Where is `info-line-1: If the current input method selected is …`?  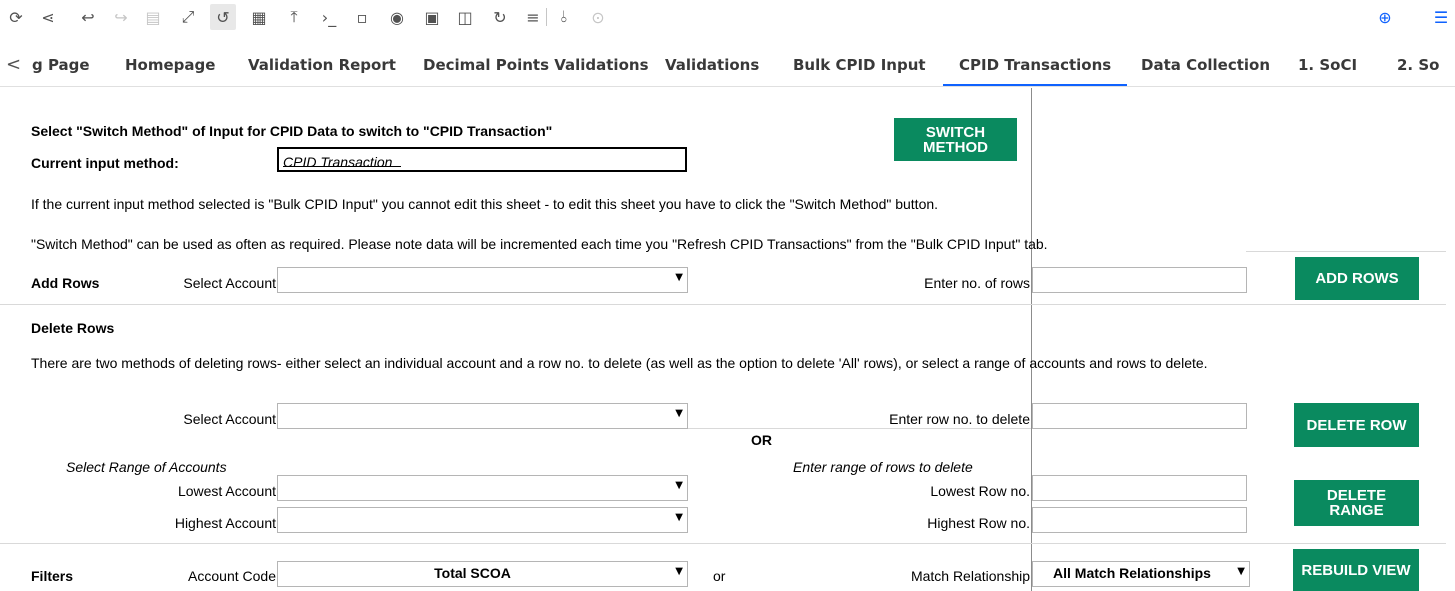
info-line-1: If the current input method selected is … is located at coordinates (485, 204).